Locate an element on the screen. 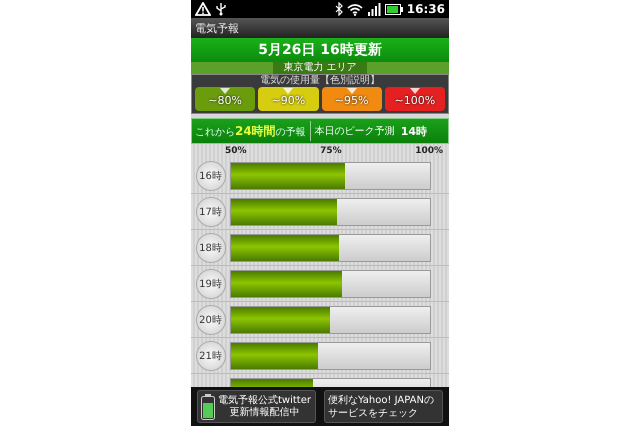 The width and height of the screenshot is (640, 426). legend-title: 電気の使用量【色別説明】 is located at coordinates (320, 81).